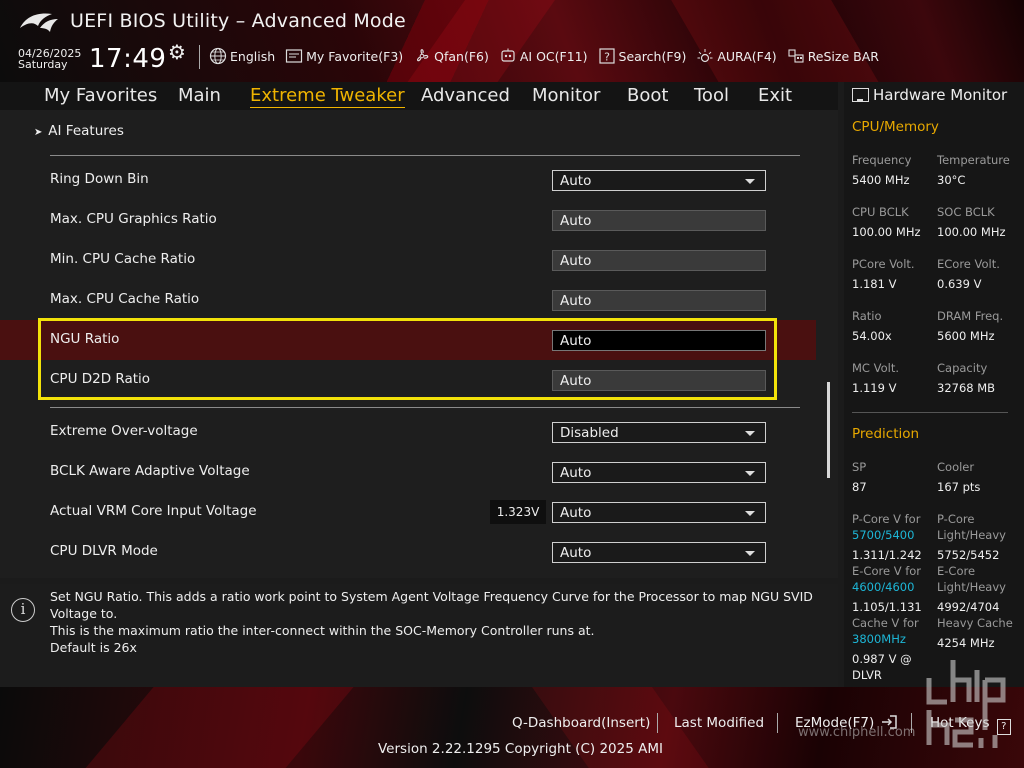 The image size is (1024, 768). Describe the element at coordinates (885, 623) in the screenshot. I see `hw-key: Cache V for` at that location.